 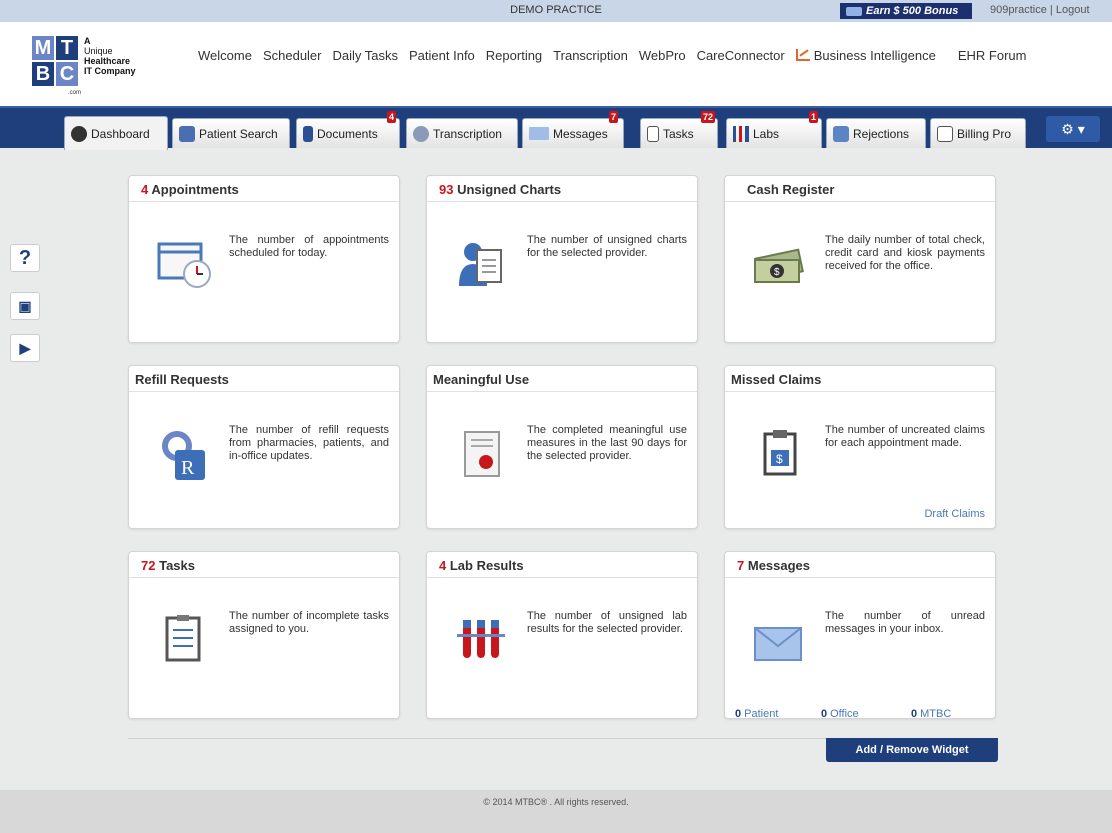 What do you see at coordinates (876, 133) in the screenshot?
I see `tab-rejections: Rejections` at bounding box center [876, 133].